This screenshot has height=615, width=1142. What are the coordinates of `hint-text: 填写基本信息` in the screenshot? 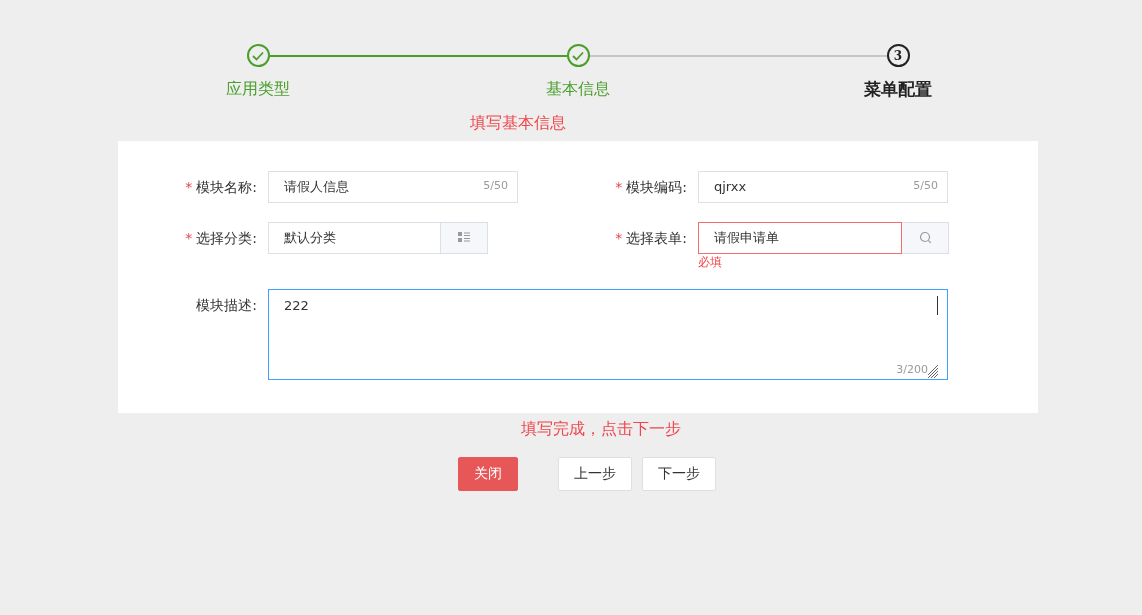 It's located at (518, 122).